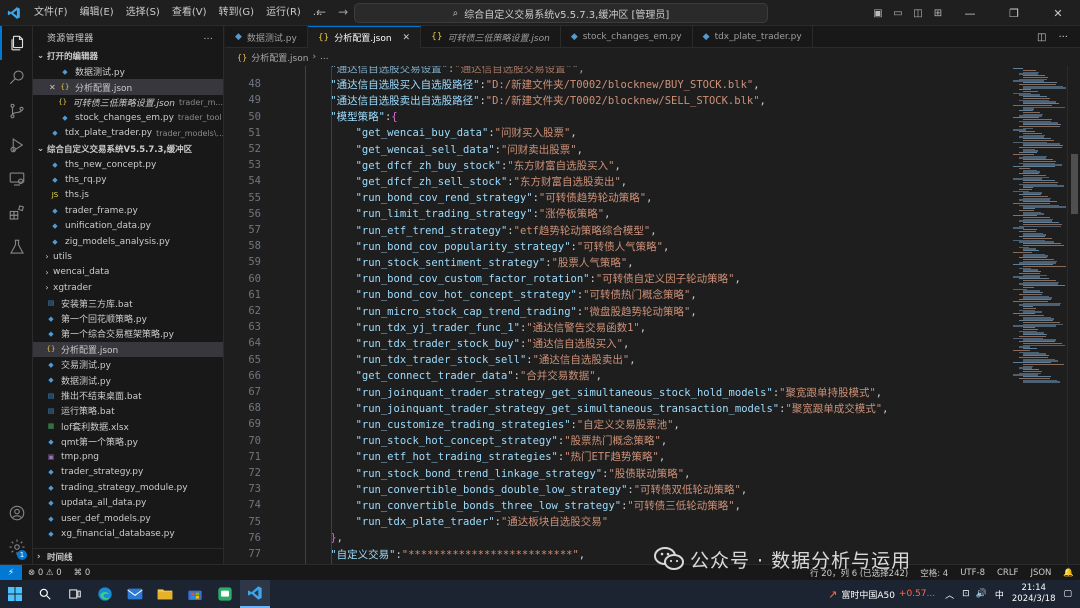 Image resolution: width=1080 pixels, height=608 pixels. Describe the element at coordinates (128, 149) in the screenshot. I see `project-section: ⌄ 综合自定义交易系统V5.5.7.3,缓冲区` at that location.